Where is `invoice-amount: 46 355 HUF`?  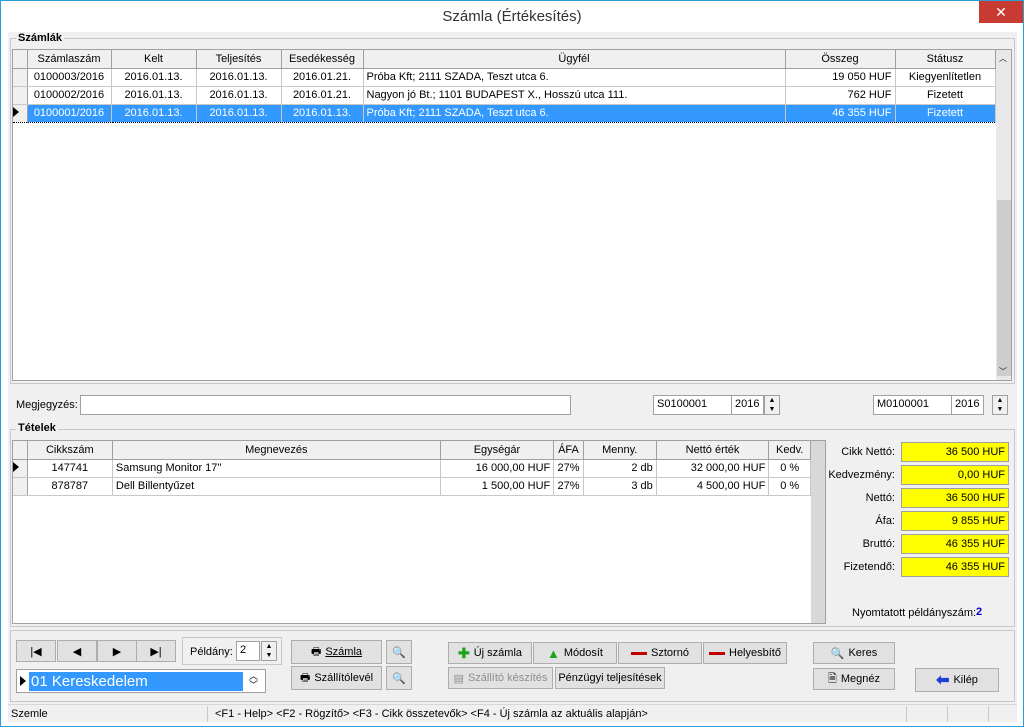 invoice-amount: 46 355 HUF is located at coordinates (840, 113).